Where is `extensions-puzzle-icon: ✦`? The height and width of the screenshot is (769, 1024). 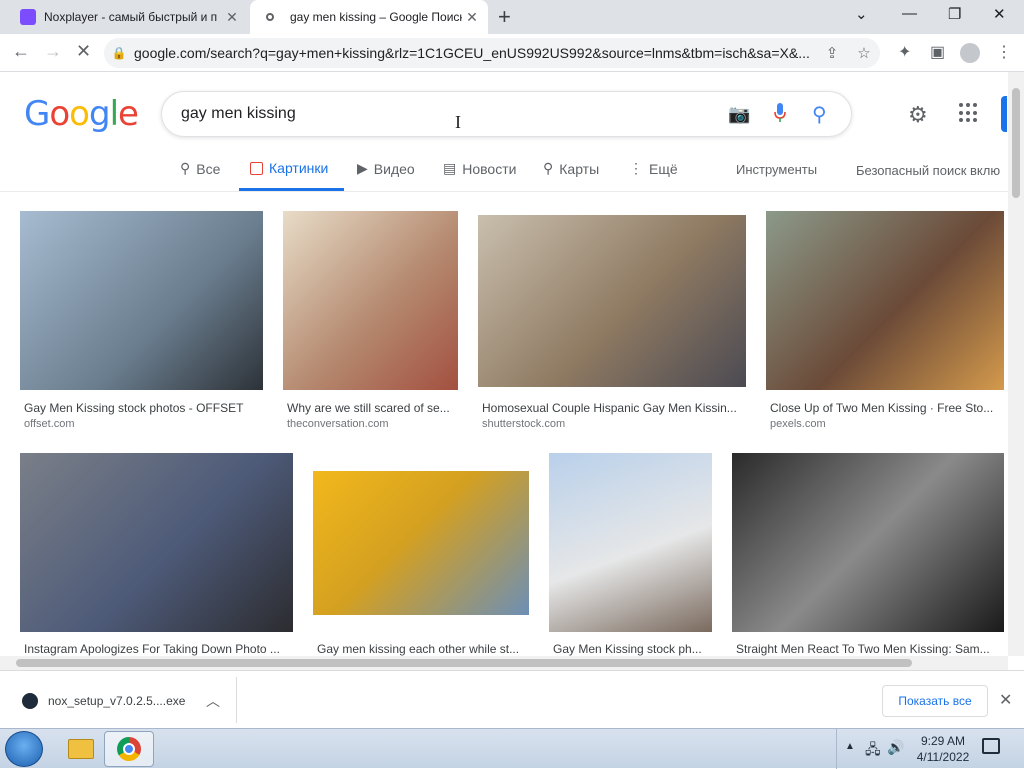 extensions-puzzle-icon: ✦ is located at coordinates (904, 52).